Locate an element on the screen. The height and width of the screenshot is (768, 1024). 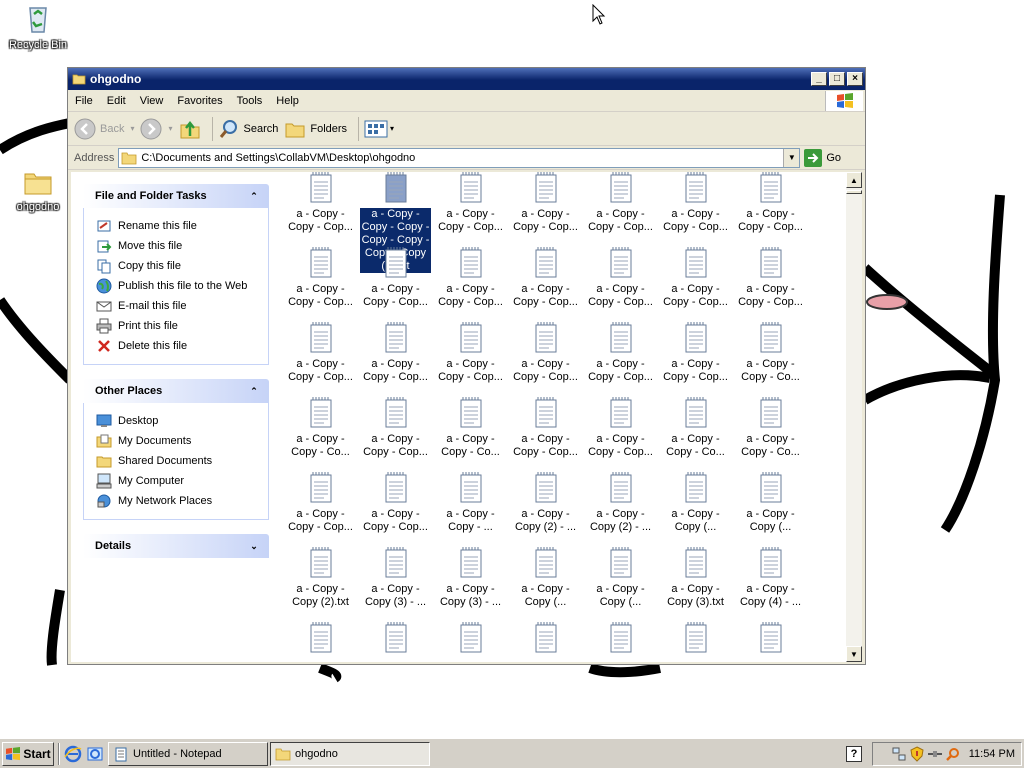
desktop-icon-ohgodno: ohgodno is located at coordinates (38, 190).